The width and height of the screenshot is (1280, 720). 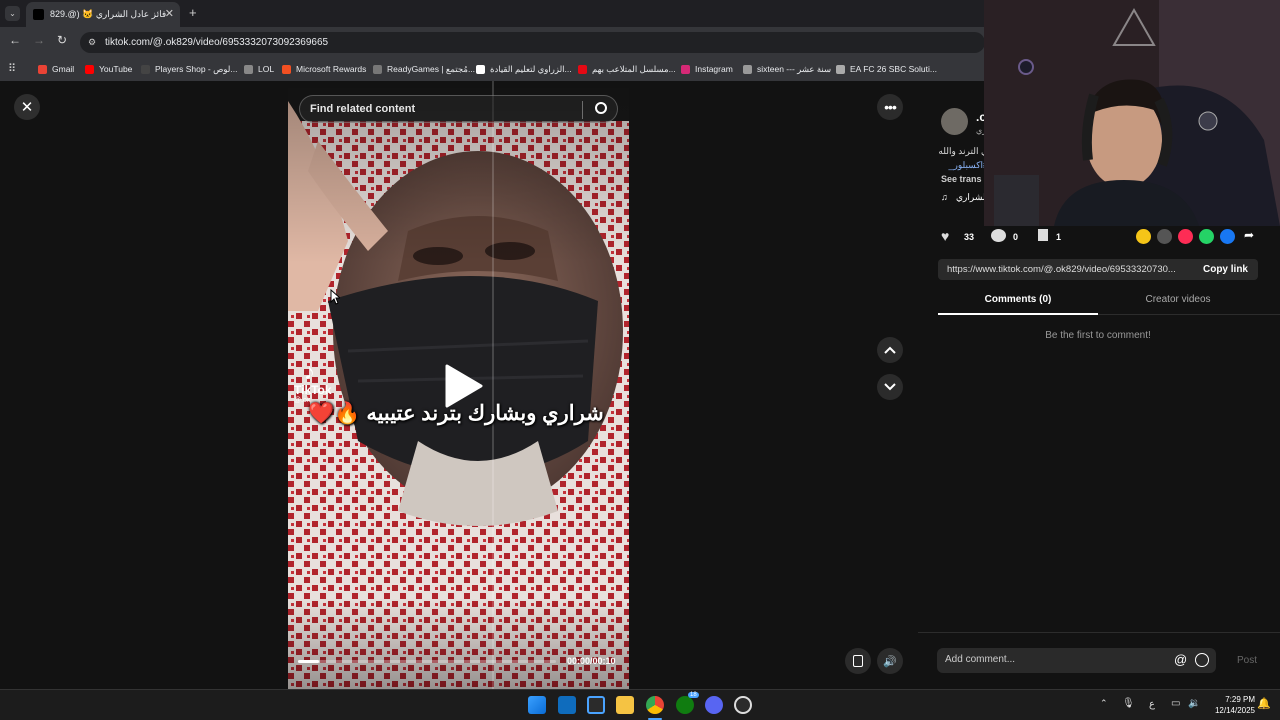 I want to click on next-video-button, so click(x=890, y=387).